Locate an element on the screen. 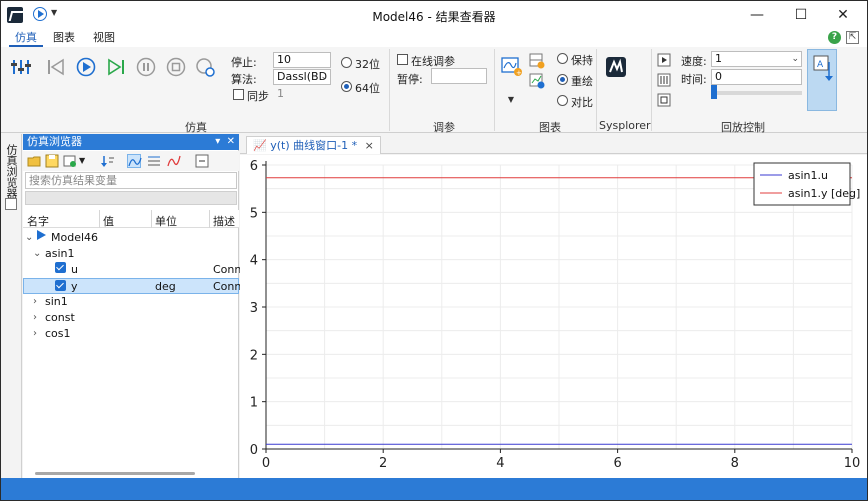 The width and height of the screenshot is (868, 501). browser-title-buttons: ▾ ✕ is located at coordinates (225, 142).